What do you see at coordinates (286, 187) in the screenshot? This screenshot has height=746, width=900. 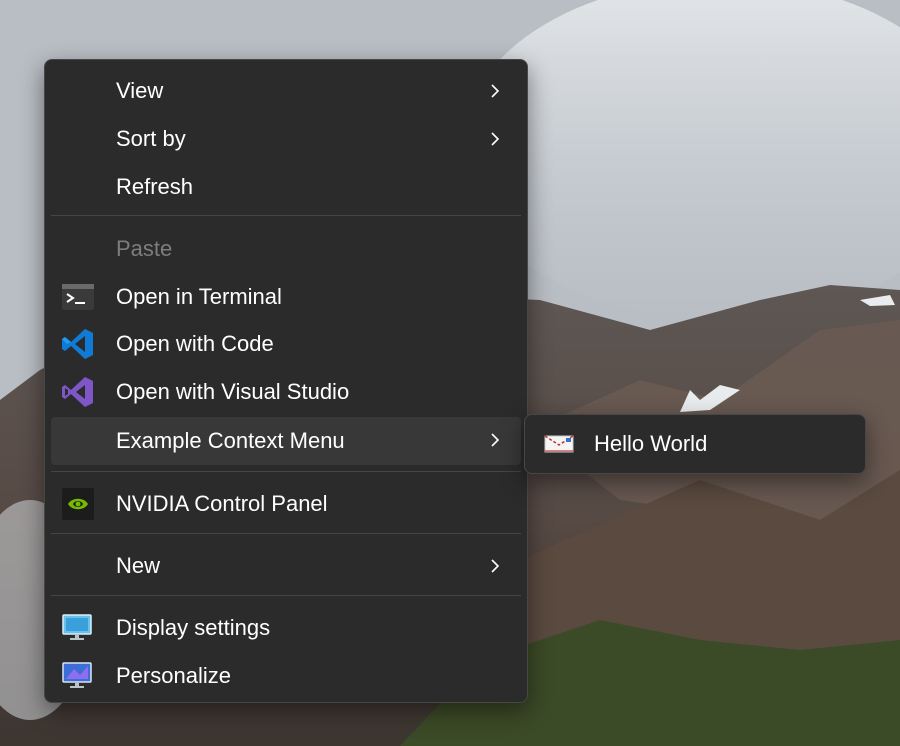 I see `menu-item-refresh: Refresh` at bounding box center [286, 187].